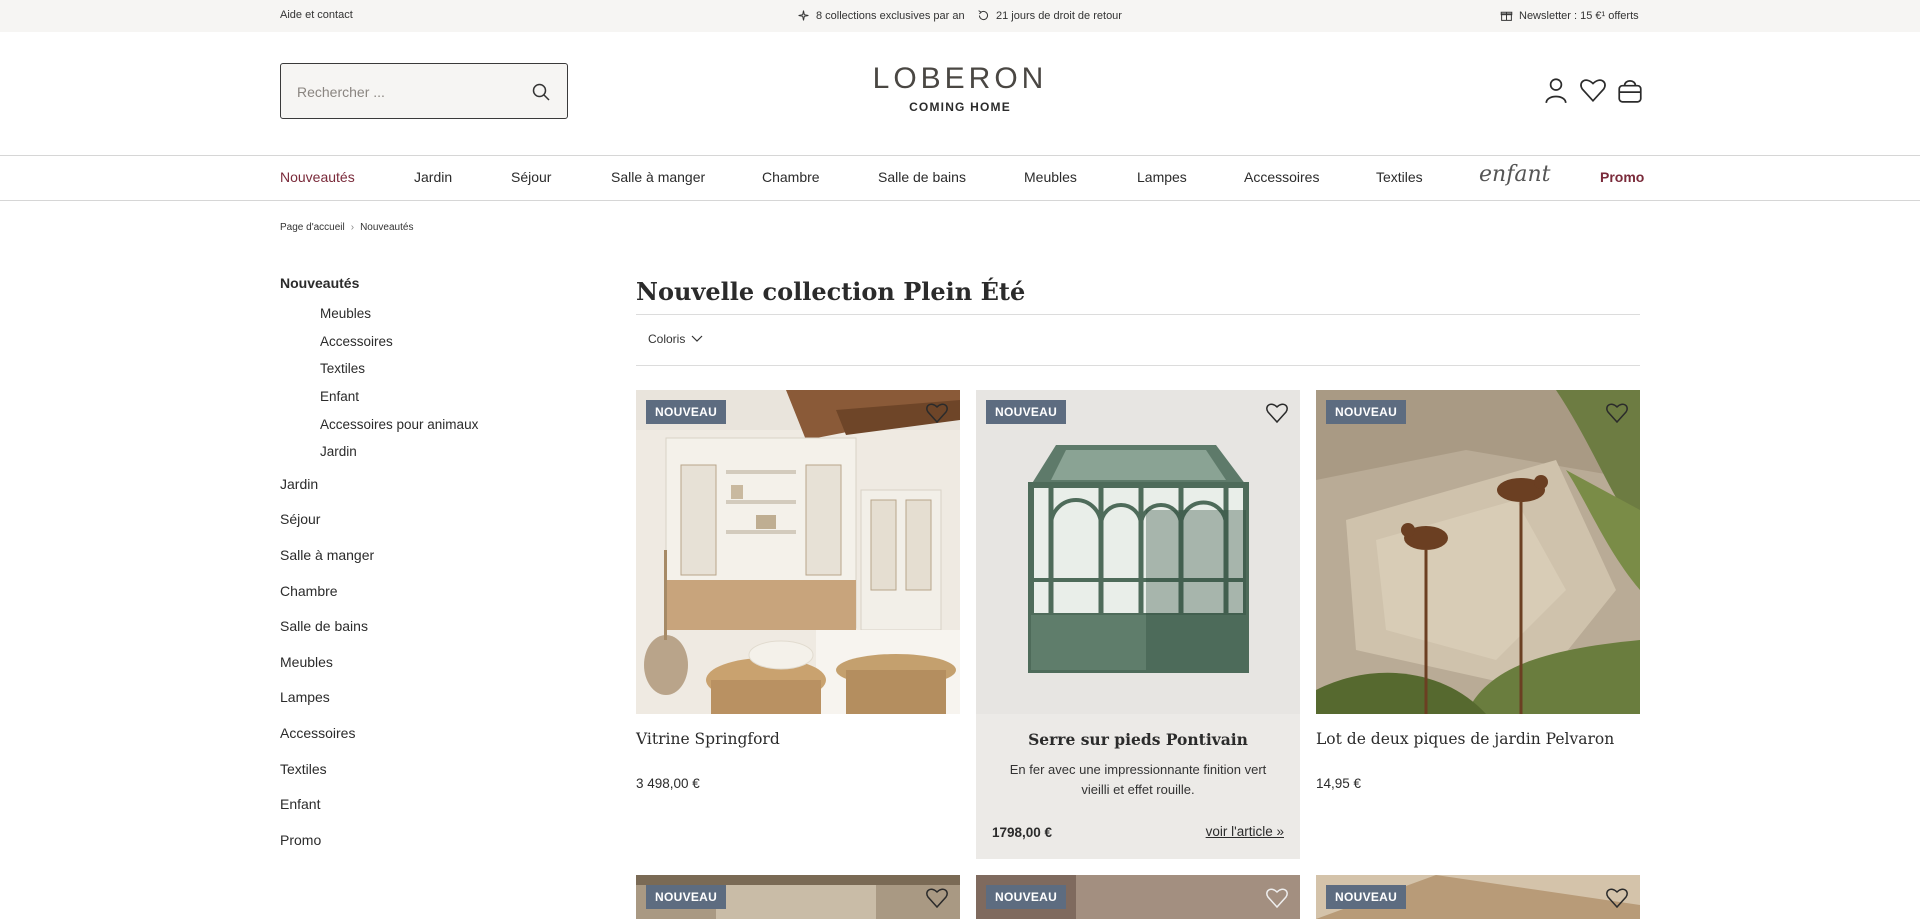  Describe the element at coordinates (890, 15) in the screenshot. I see `collections-label: 8 collections exclusives par an` at that location.